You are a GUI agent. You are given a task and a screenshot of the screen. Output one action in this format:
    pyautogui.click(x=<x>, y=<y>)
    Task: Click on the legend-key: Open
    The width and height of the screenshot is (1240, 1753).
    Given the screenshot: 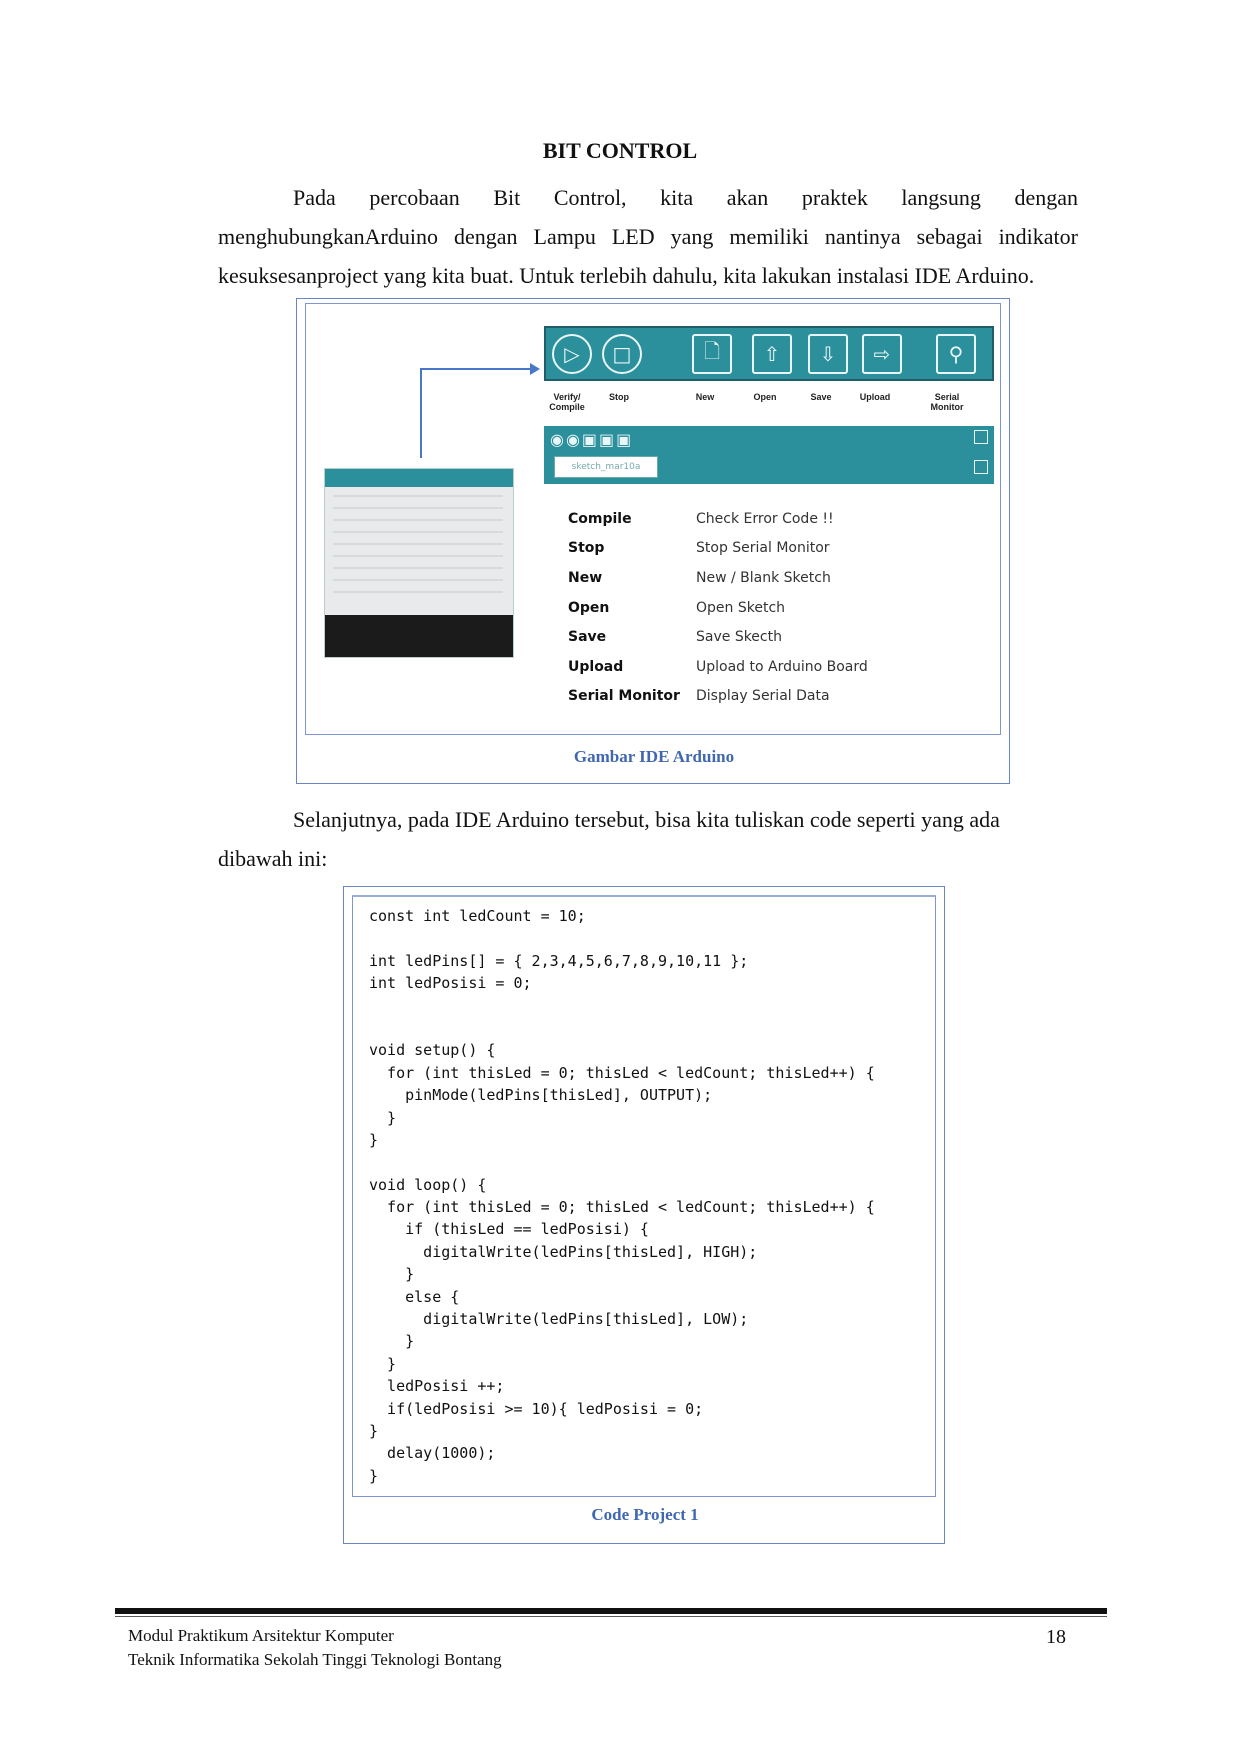 What is the action you would take?
    pyautogui.click(x=589, y=607)
    